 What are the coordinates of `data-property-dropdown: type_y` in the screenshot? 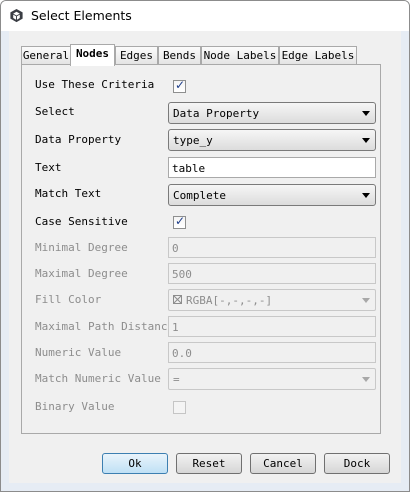 It's located at (272, 140).